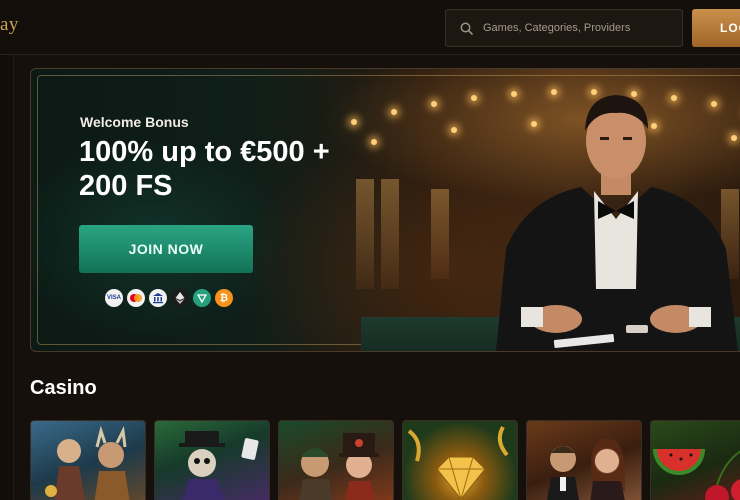 The height and width of the screenshot is (500, 740). What do you see at coordinates (158, 298) in the screenshot?
I see `bank-icon` at bounding box center [158, 298].